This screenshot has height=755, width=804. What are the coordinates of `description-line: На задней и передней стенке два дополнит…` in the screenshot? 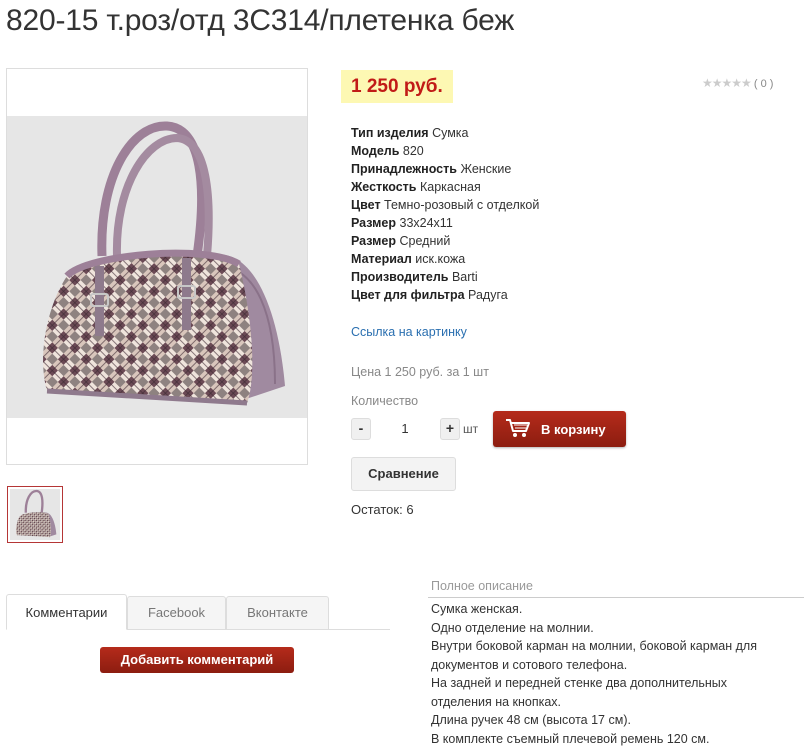 It's located at (579, 683).